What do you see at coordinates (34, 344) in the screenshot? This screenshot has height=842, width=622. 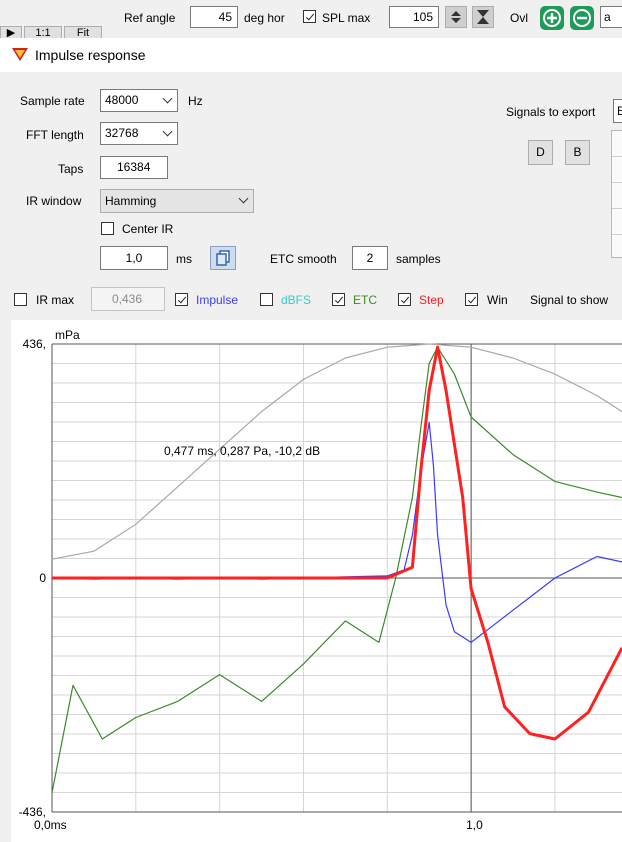 I see `y-tick-label: 436,` at bounding box center [34, 344].